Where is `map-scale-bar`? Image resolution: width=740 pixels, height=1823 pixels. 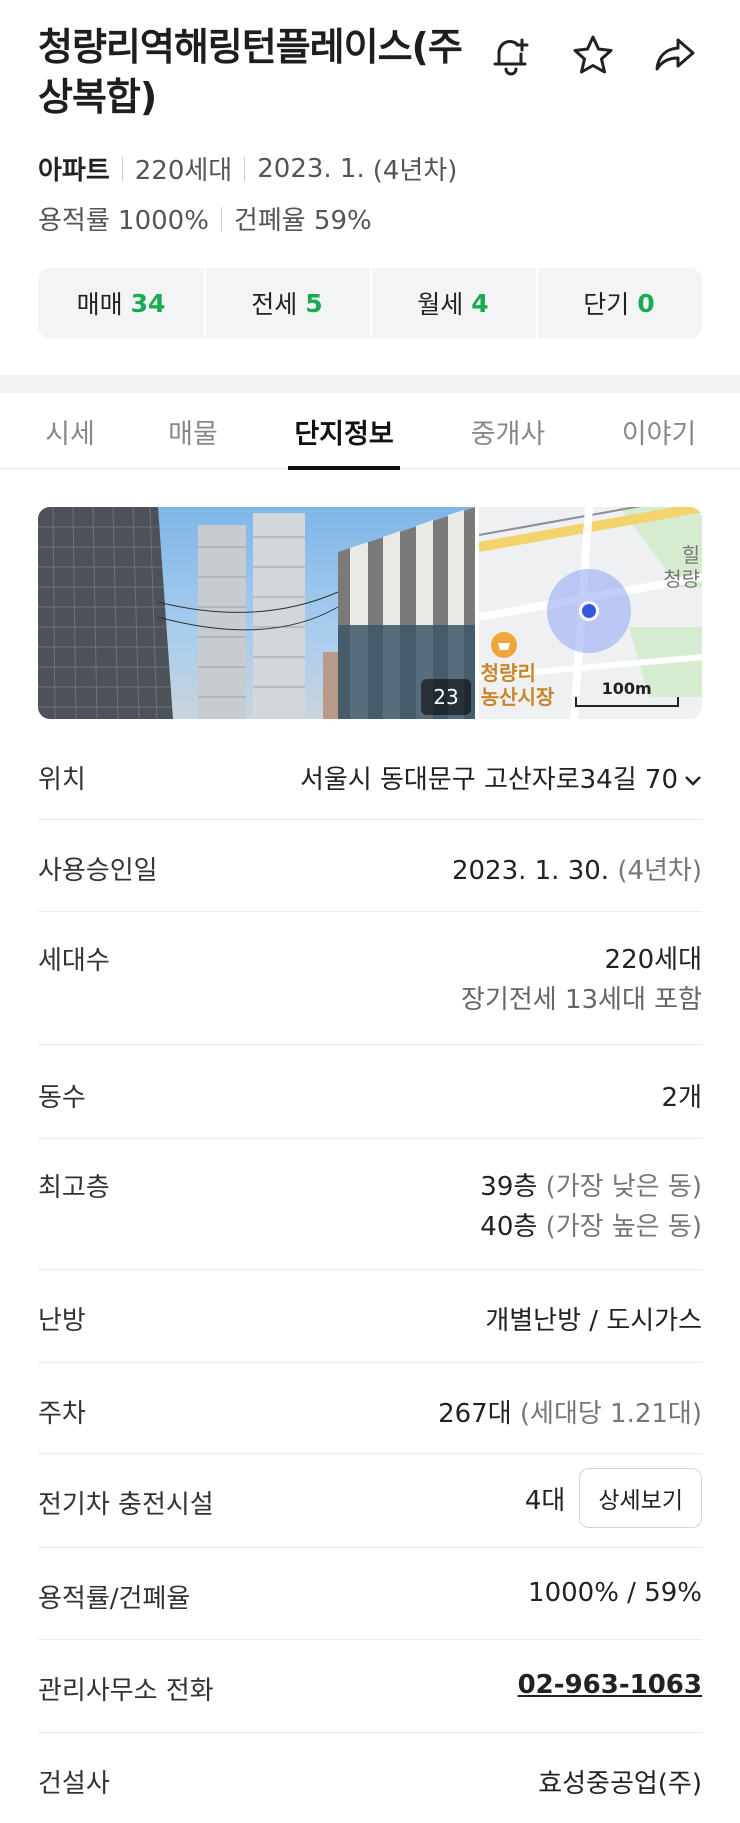
map-scale-bar is located at coordinates (626, 702).